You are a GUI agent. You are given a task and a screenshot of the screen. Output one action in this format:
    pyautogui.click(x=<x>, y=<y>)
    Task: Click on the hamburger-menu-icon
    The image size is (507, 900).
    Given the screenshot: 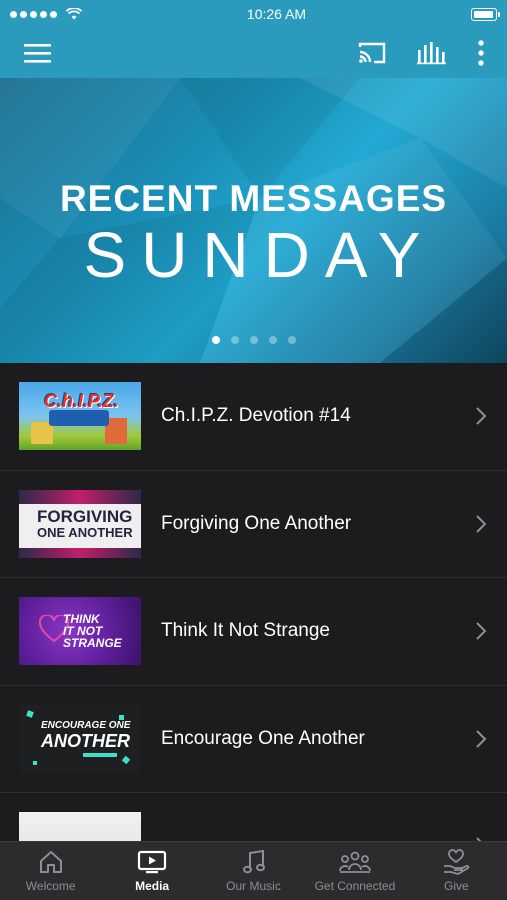 What is the action you would take?
    pyautogui.click(x=37, y=53)
    